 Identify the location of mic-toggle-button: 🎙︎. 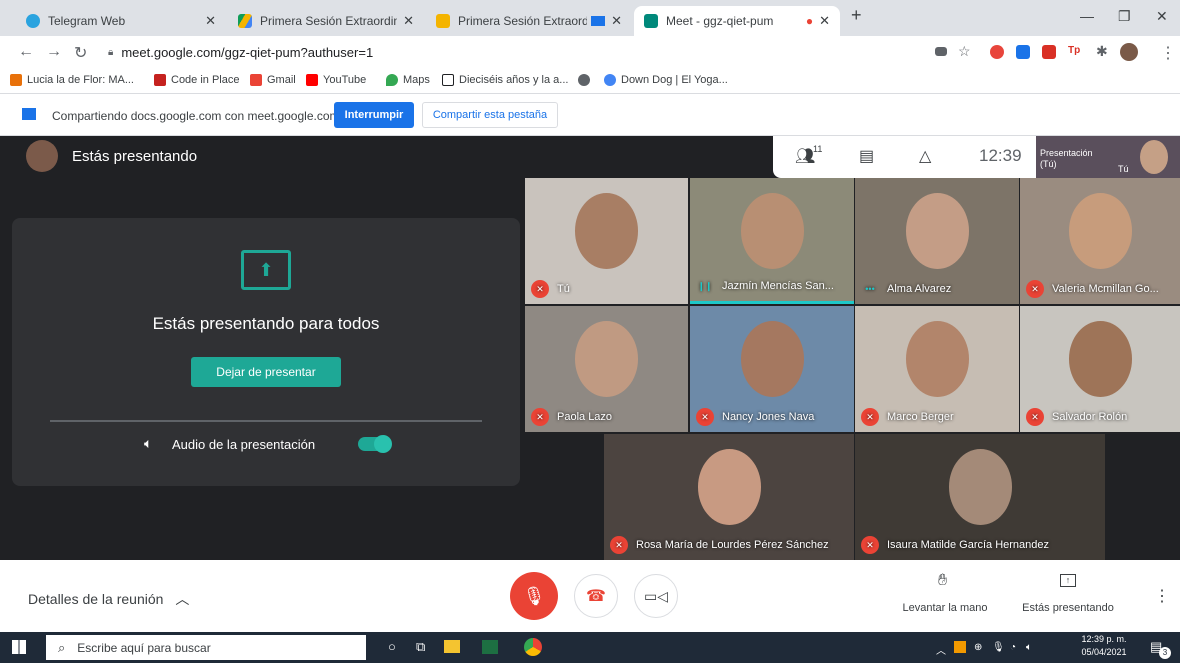
(534, 596).